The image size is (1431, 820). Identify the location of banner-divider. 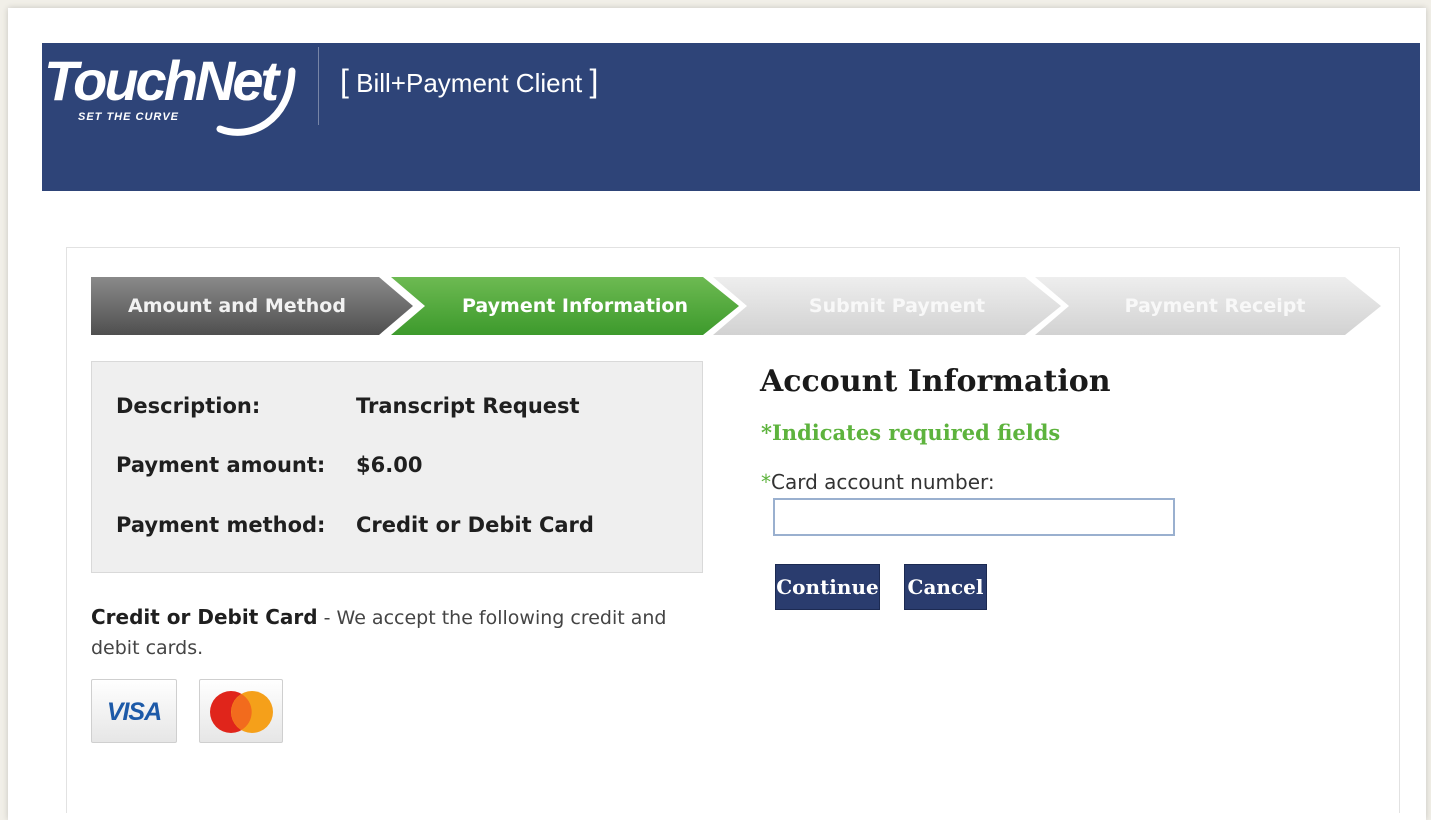
(318, 86).